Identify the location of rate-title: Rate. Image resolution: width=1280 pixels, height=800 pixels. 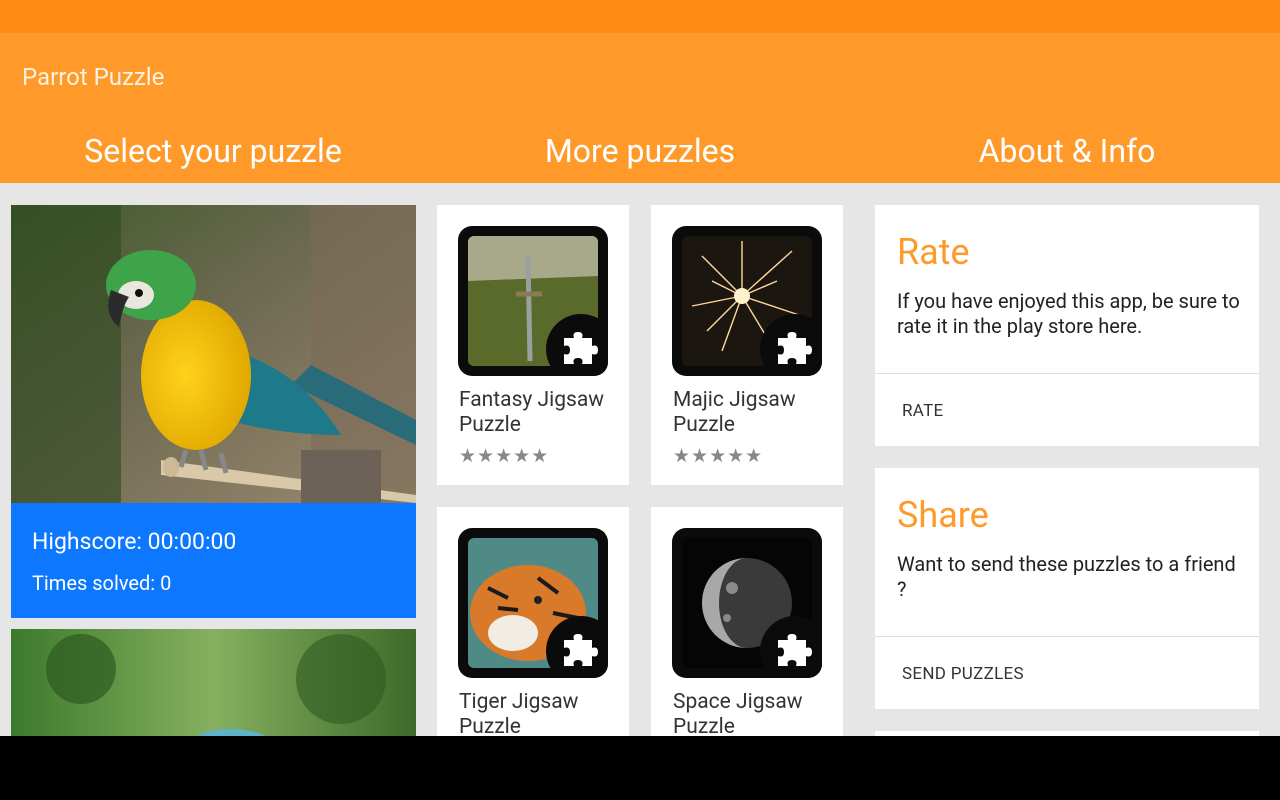
(933, 252).